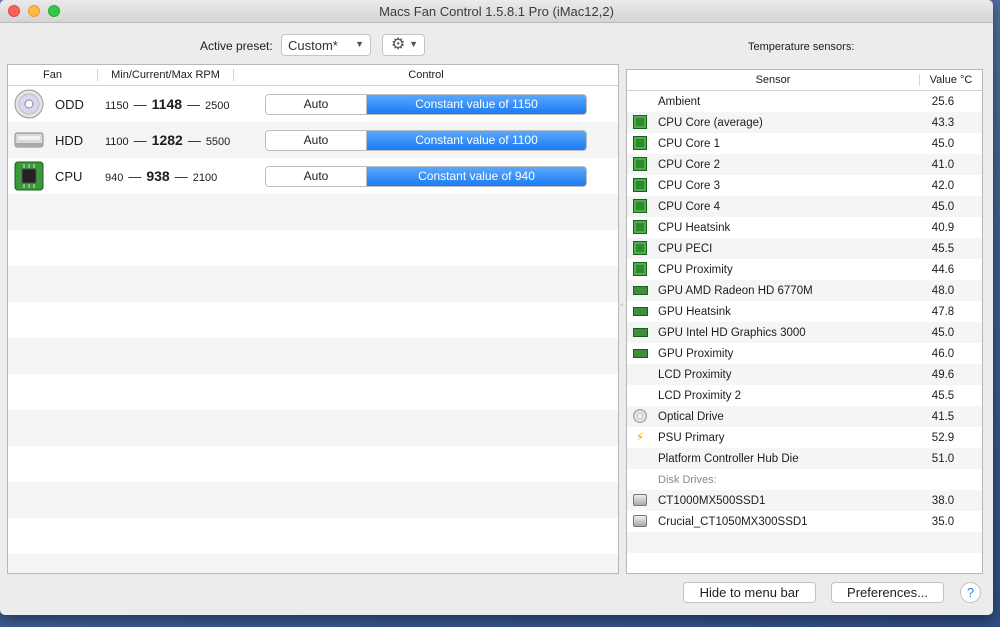 Image resolution: width=1000 pixels, height=627 pixels. I want to click on sensor-name: CPU Core 3, so click(689, 185).